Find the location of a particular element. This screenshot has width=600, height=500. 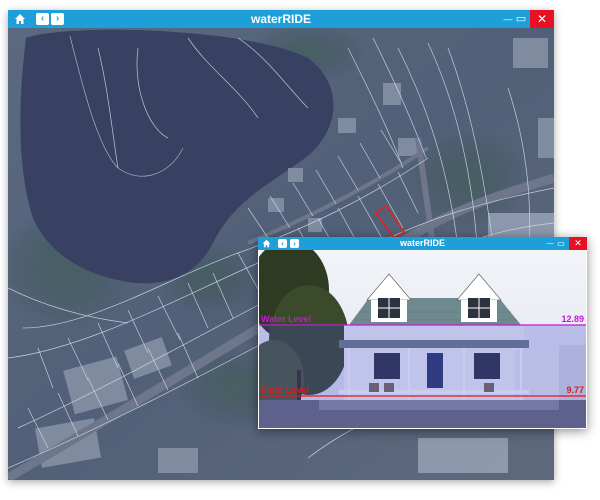

water-level-label: Water Level is located at coordinates (286, 319).